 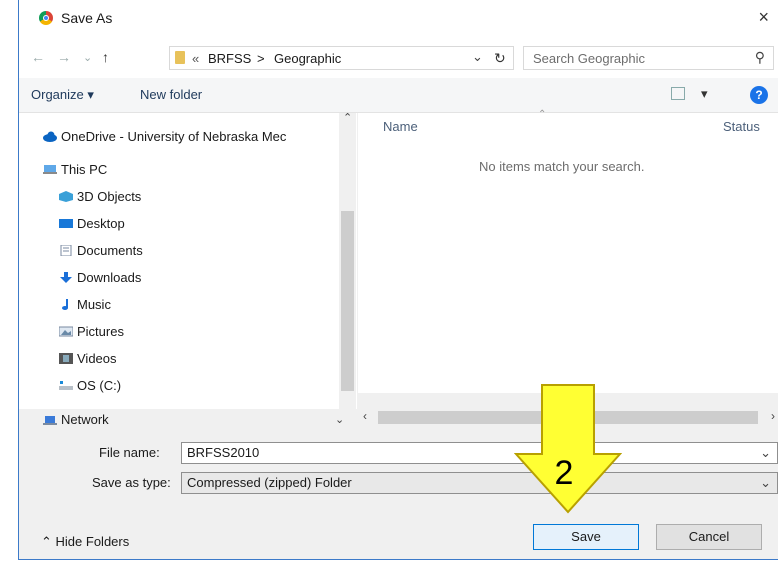 I want to click on dialog-title: Save As, so click(x=87, y=18).